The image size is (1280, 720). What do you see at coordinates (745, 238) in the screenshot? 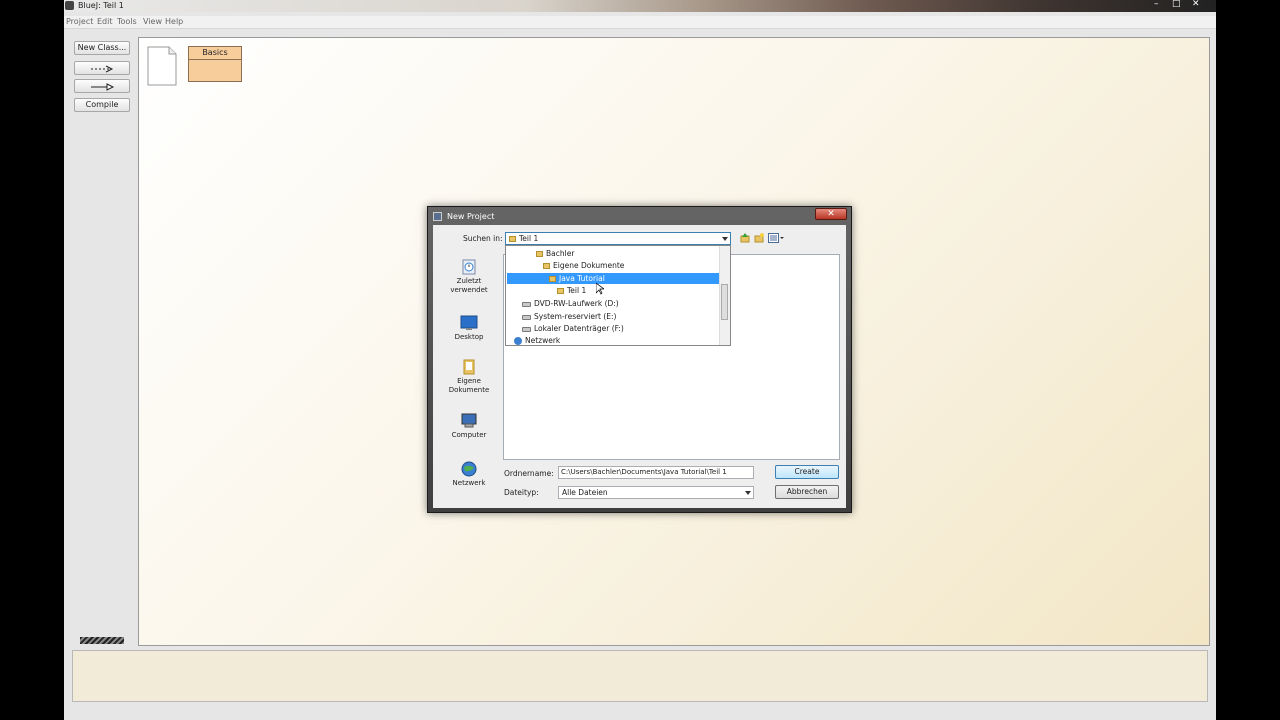
I see `up-folder-icon` at bounding box center [745, 238].